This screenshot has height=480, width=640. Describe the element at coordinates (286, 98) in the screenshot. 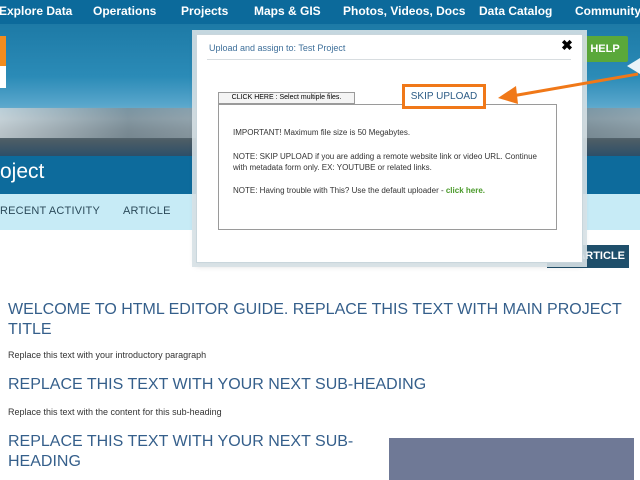

I see `select-files-button: CLICK HERE : Select multiple files.` at that location.